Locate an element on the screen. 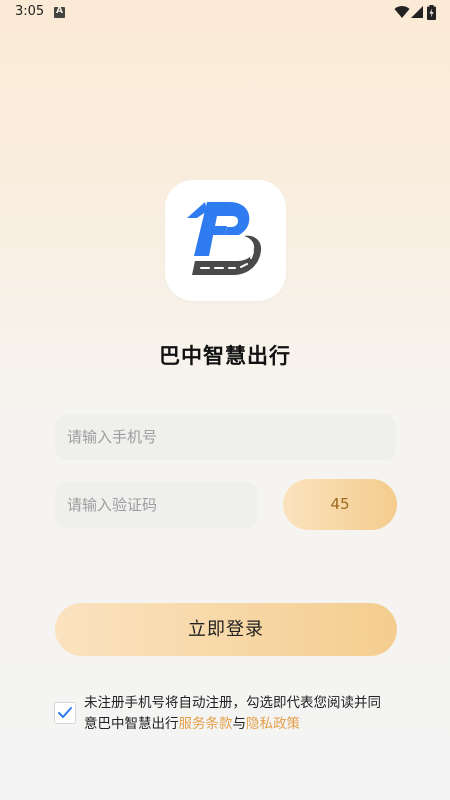  phone-input is located at coordinates (225, 437).